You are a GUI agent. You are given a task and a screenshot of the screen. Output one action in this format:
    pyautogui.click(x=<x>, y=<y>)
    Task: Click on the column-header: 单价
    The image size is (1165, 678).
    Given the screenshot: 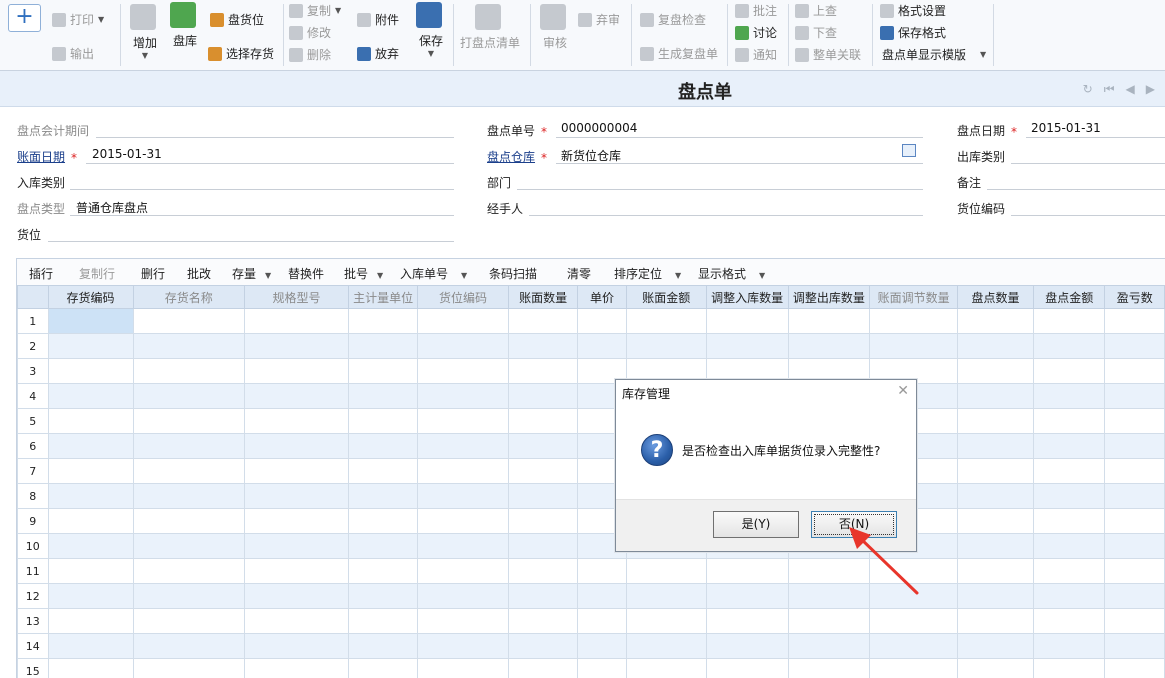 What is the action you would take?
    pyautogui.click(x=602, y=297)
    